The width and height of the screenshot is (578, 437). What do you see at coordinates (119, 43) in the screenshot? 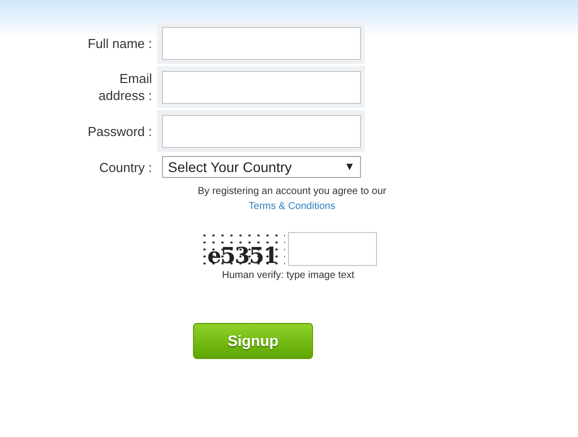
I see `field-label: Full name :` at bounding box center [119, 43].